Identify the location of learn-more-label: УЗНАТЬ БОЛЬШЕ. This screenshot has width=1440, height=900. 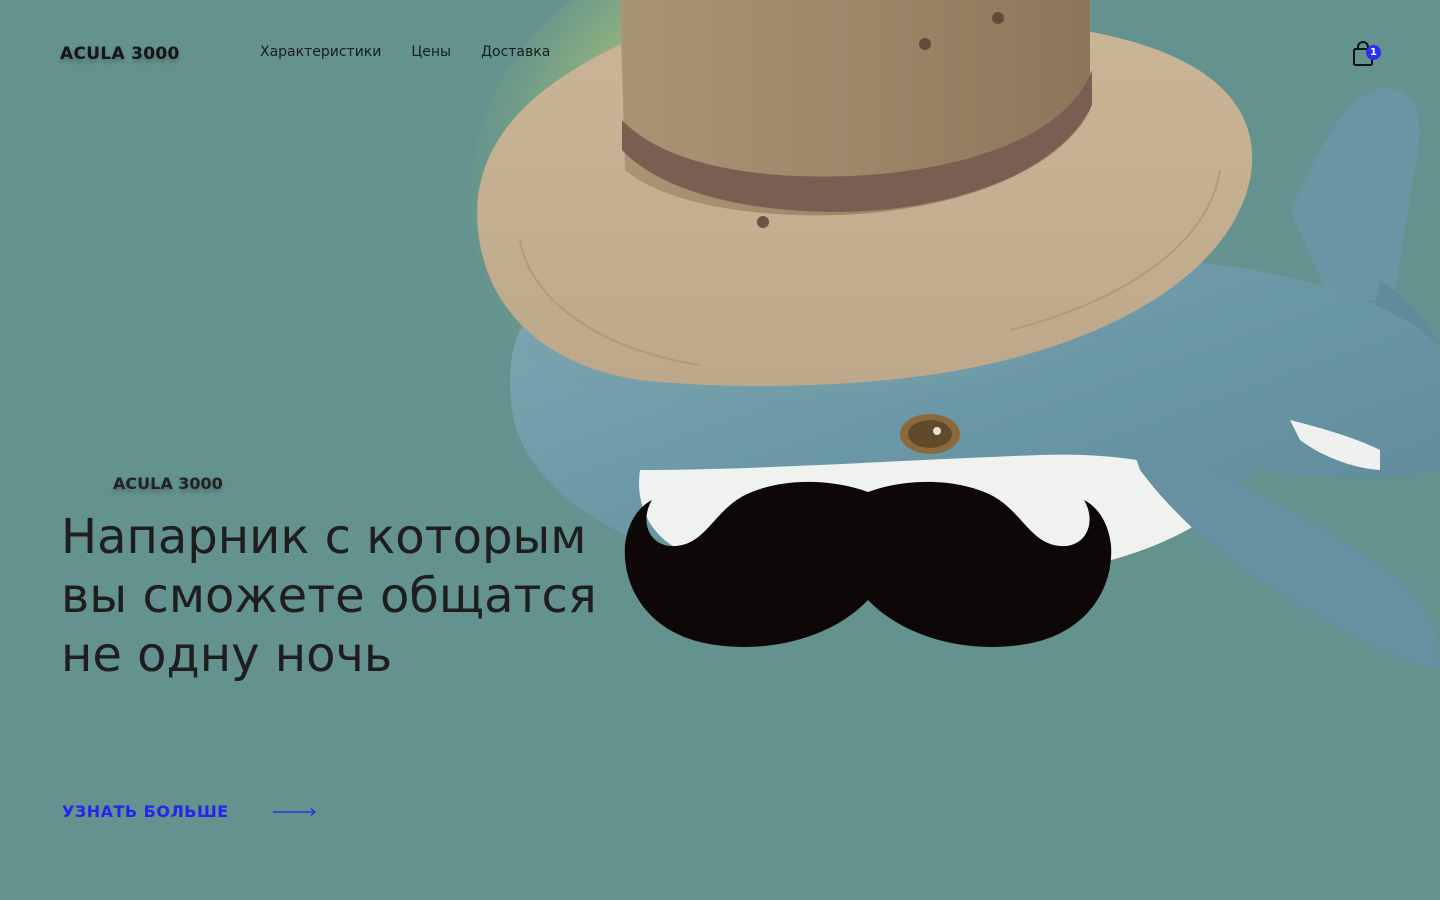
(145, 811).